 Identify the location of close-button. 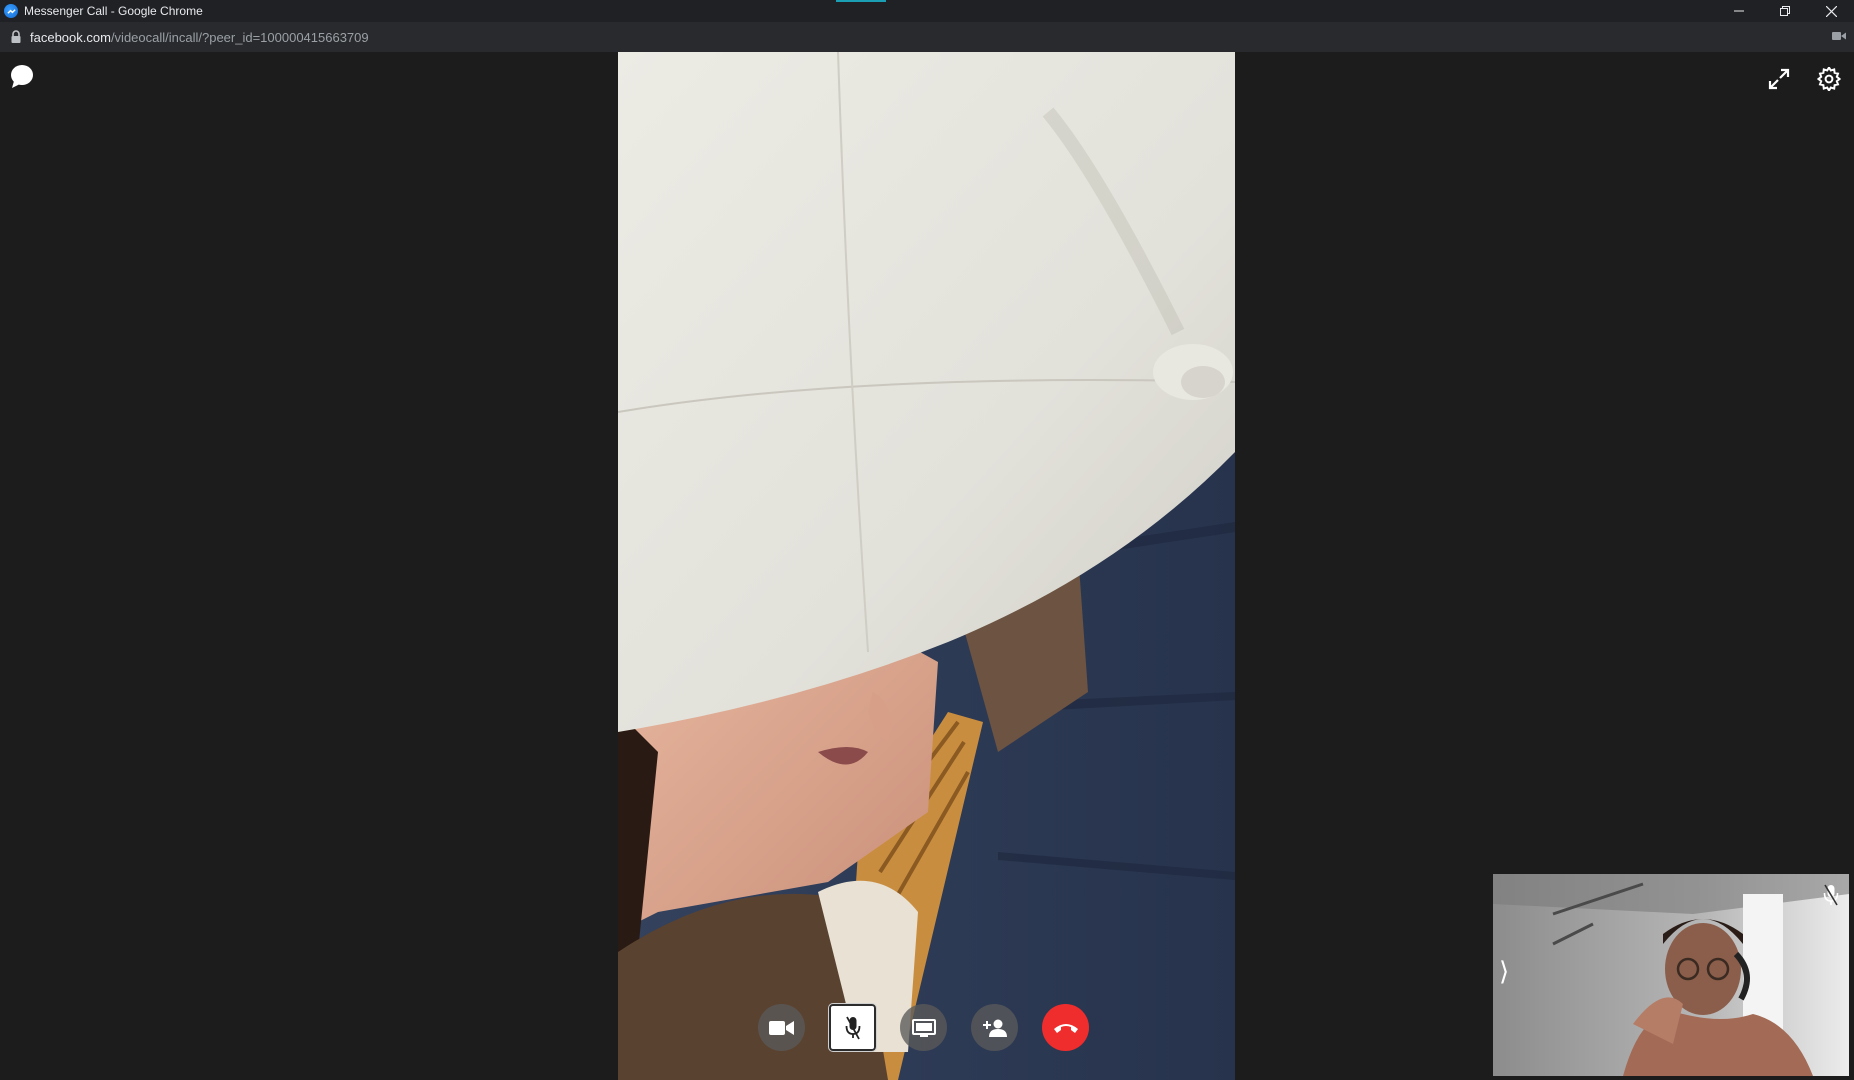
(1831, 11).